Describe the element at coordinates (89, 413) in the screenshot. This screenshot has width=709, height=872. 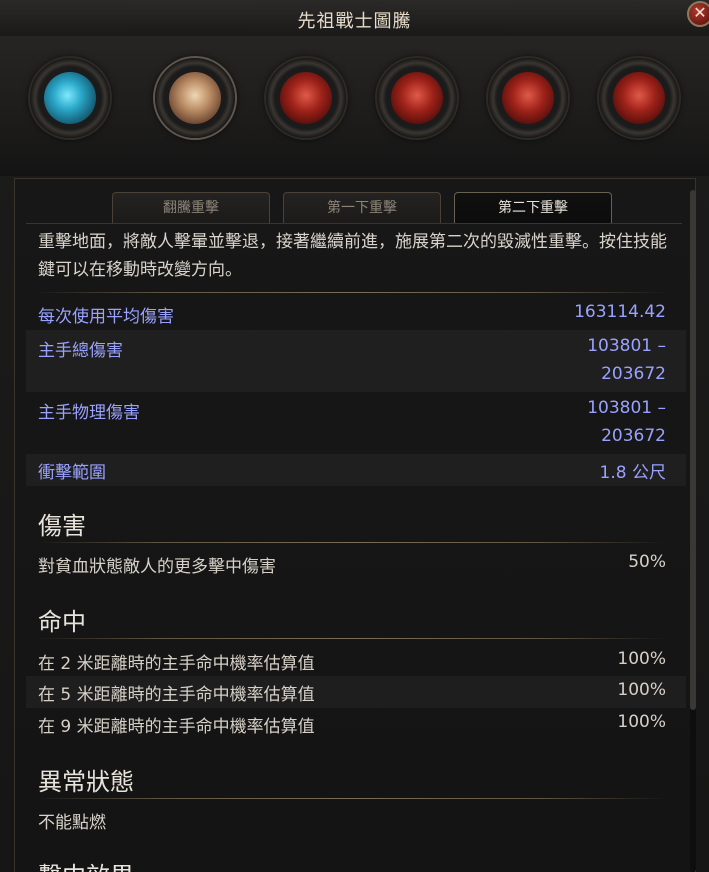
I see `stat-label: 主手物理傷害` at that location.